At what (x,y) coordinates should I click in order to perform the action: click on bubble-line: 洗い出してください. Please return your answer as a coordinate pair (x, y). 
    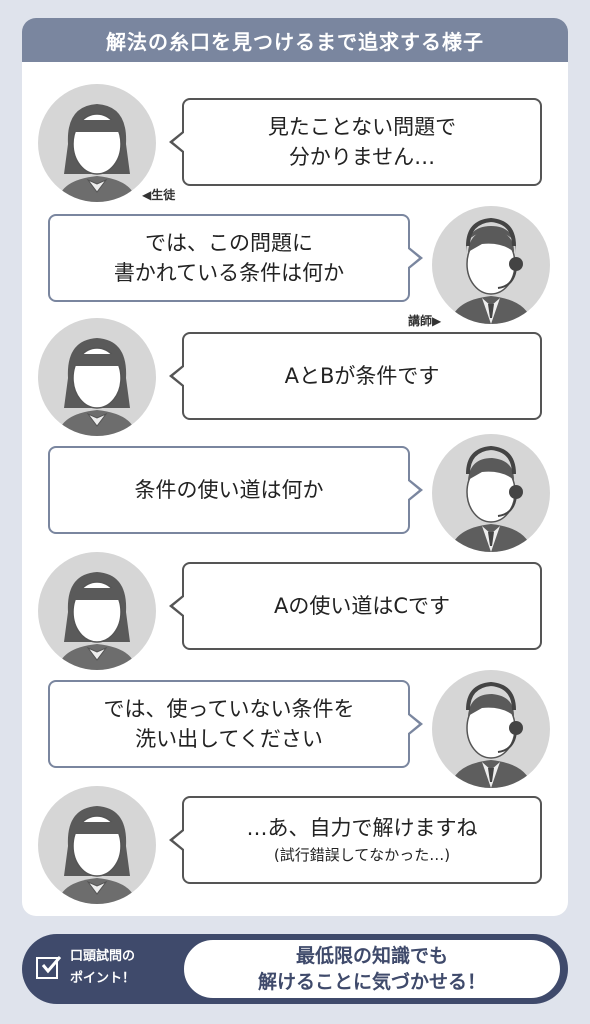
    Looking at the image, I should click on (229, 739).